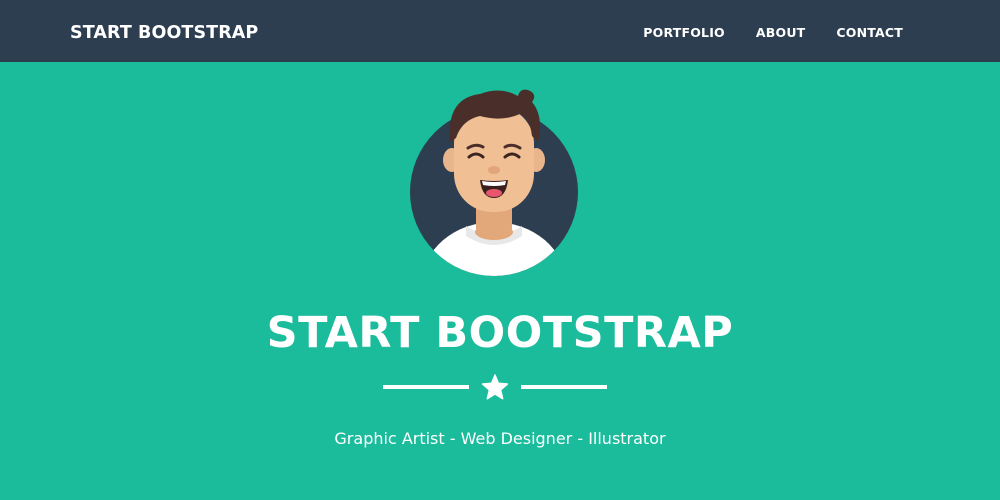 This screenshot has width=1000, height=500. What do you see at coordinates (164, 33) in the screenshot?
I see `brand-link: START BOOTSTRAP` at bounding box center [164, 33].